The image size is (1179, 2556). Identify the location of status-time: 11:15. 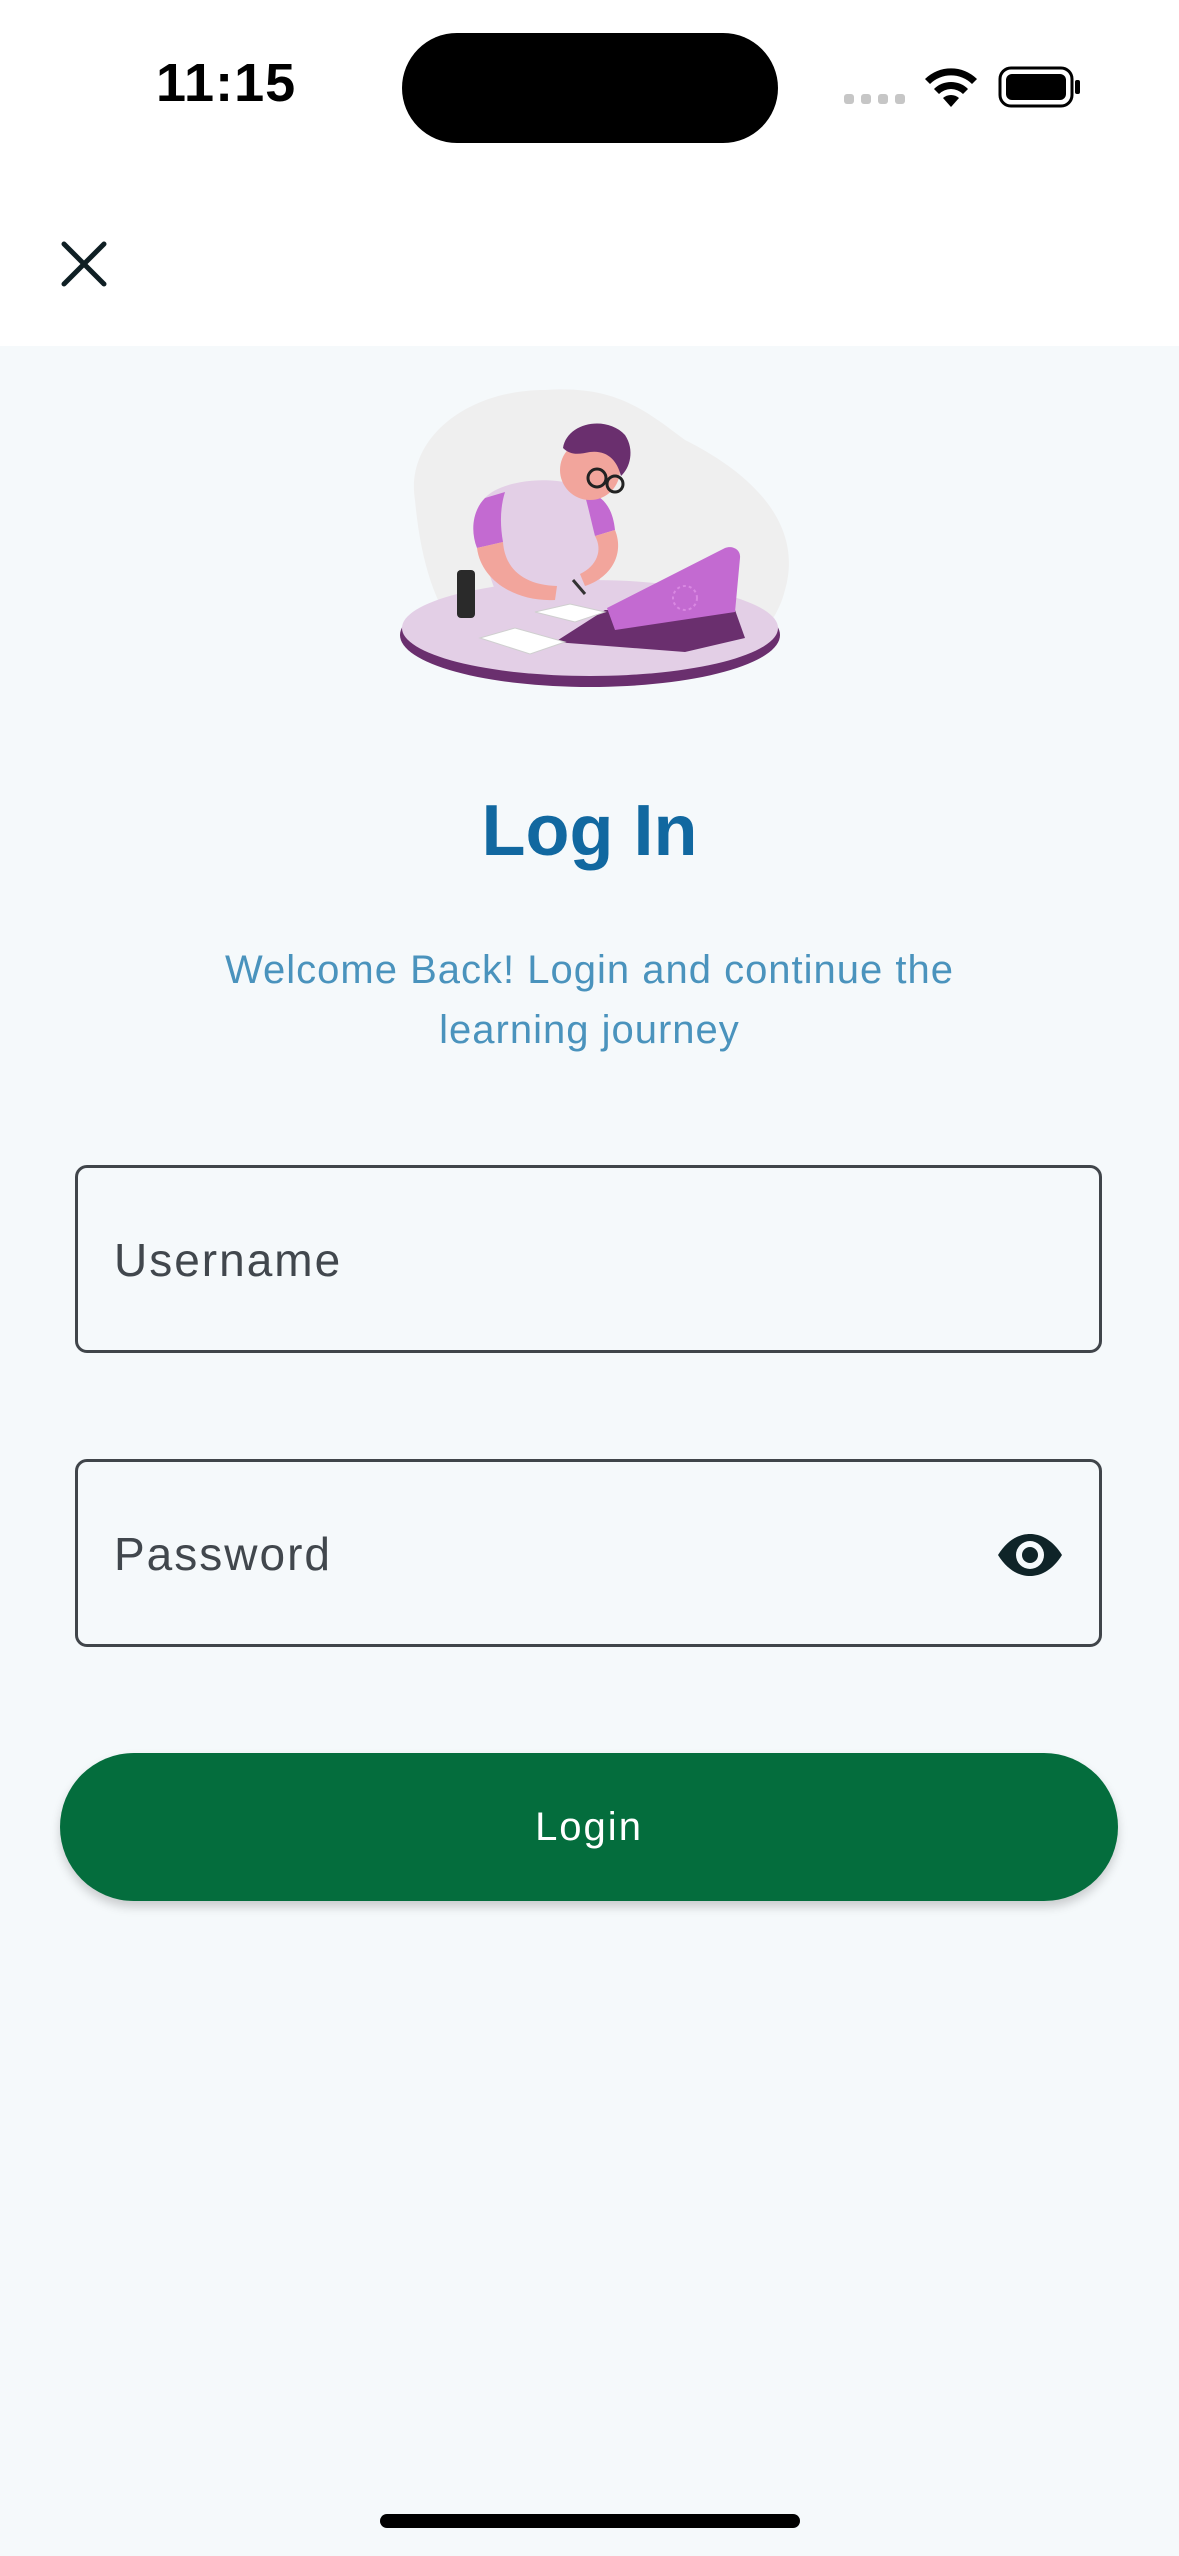
(226, 83).